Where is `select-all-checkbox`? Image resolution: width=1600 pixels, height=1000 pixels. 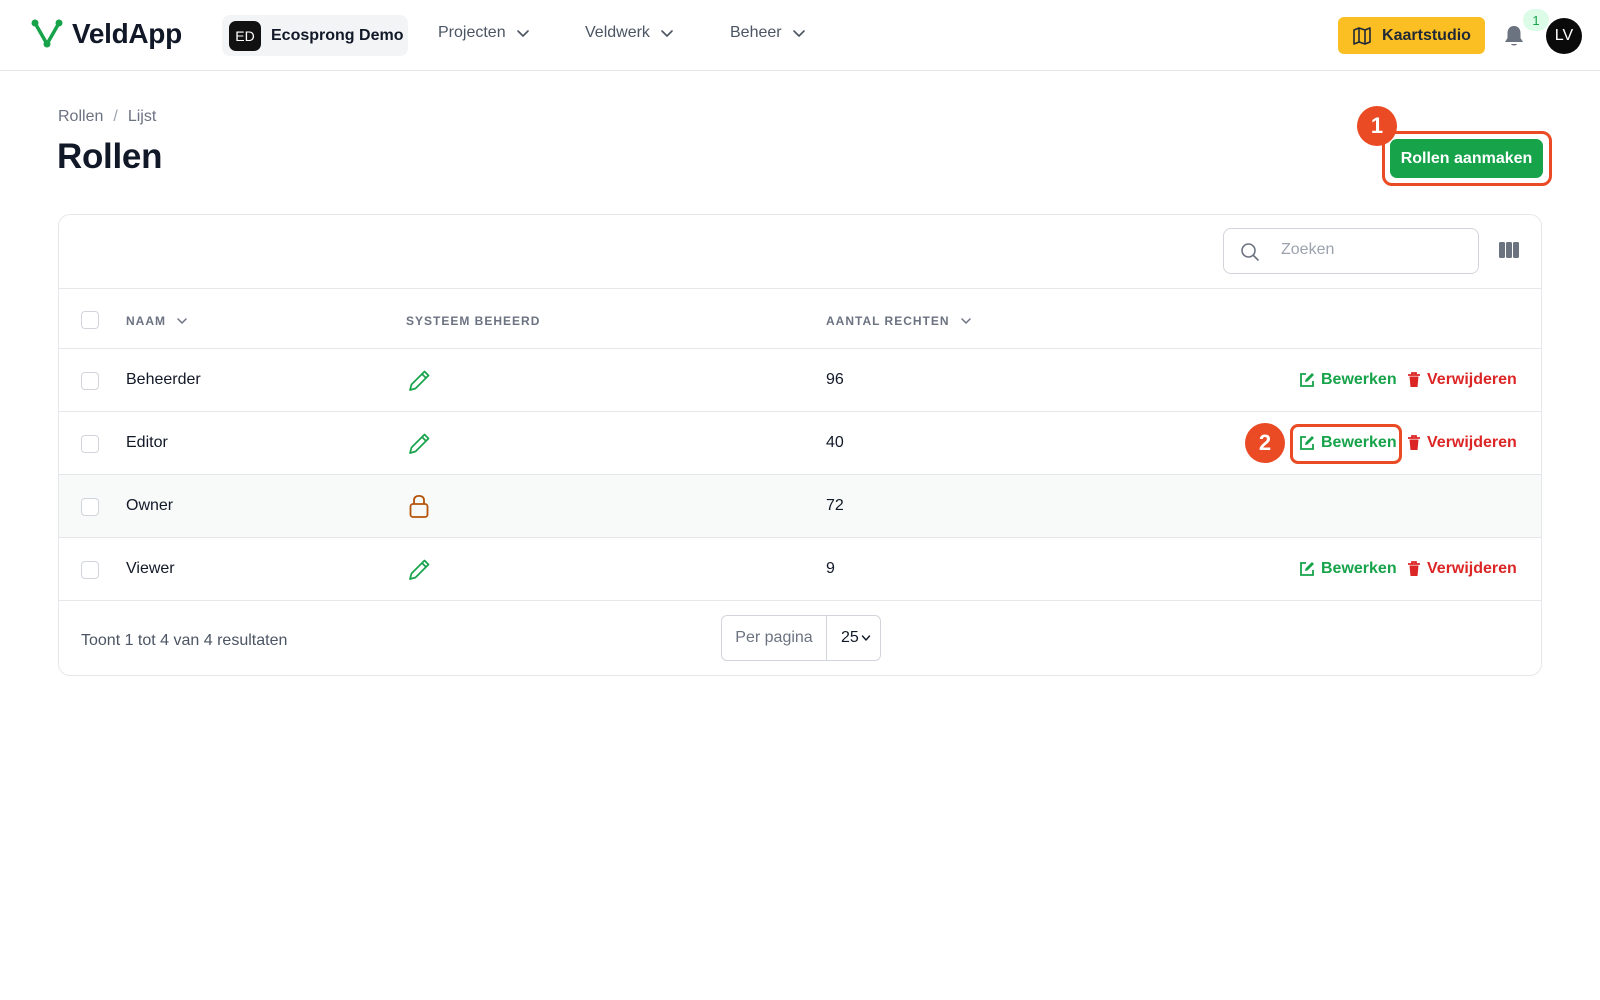 select-all-checkbox is located at coordinates (90, 320).